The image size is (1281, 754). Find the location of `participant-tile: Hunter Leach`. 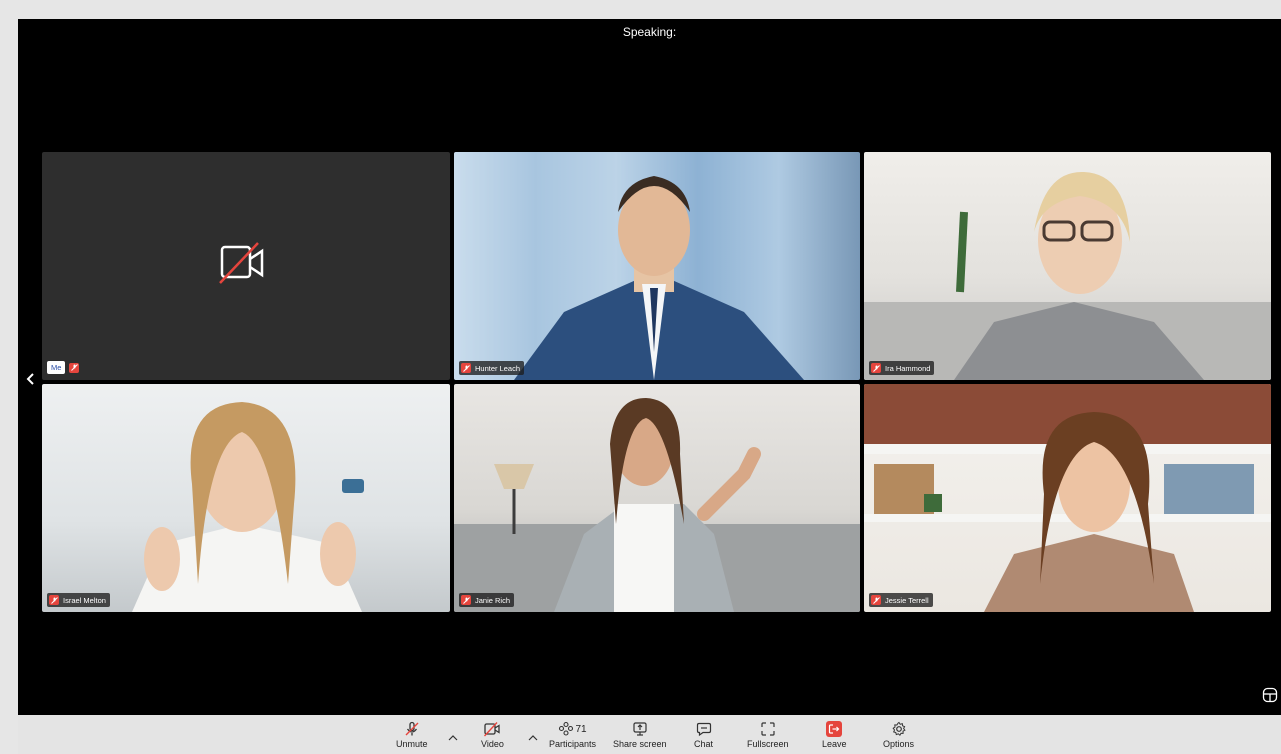

participant-tile: Hunter Leach is located at coordinates (657, 266).